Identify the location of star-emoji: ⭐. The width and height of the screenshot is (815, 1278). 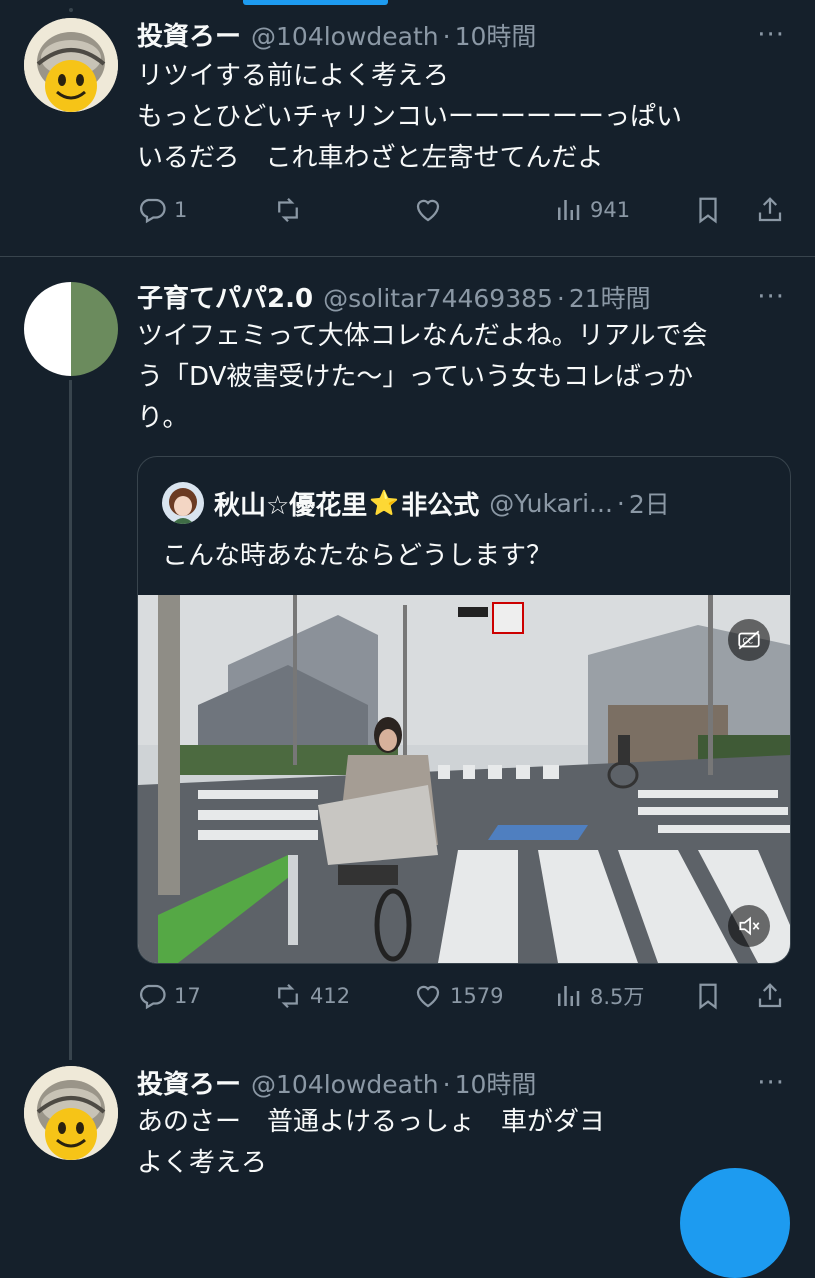
(384, 503).